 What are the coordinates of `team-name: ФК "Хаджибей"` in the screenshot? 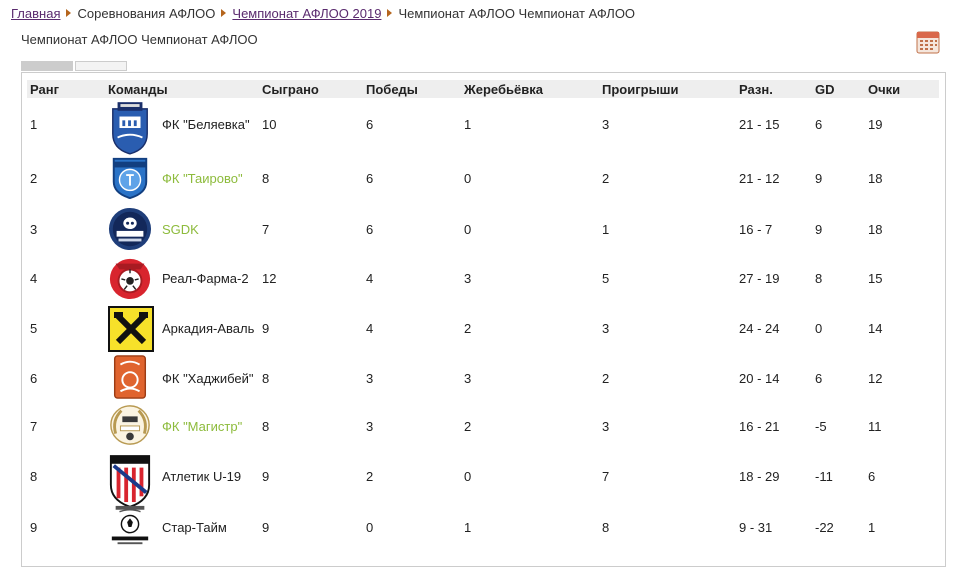 It's located at (208, 378).